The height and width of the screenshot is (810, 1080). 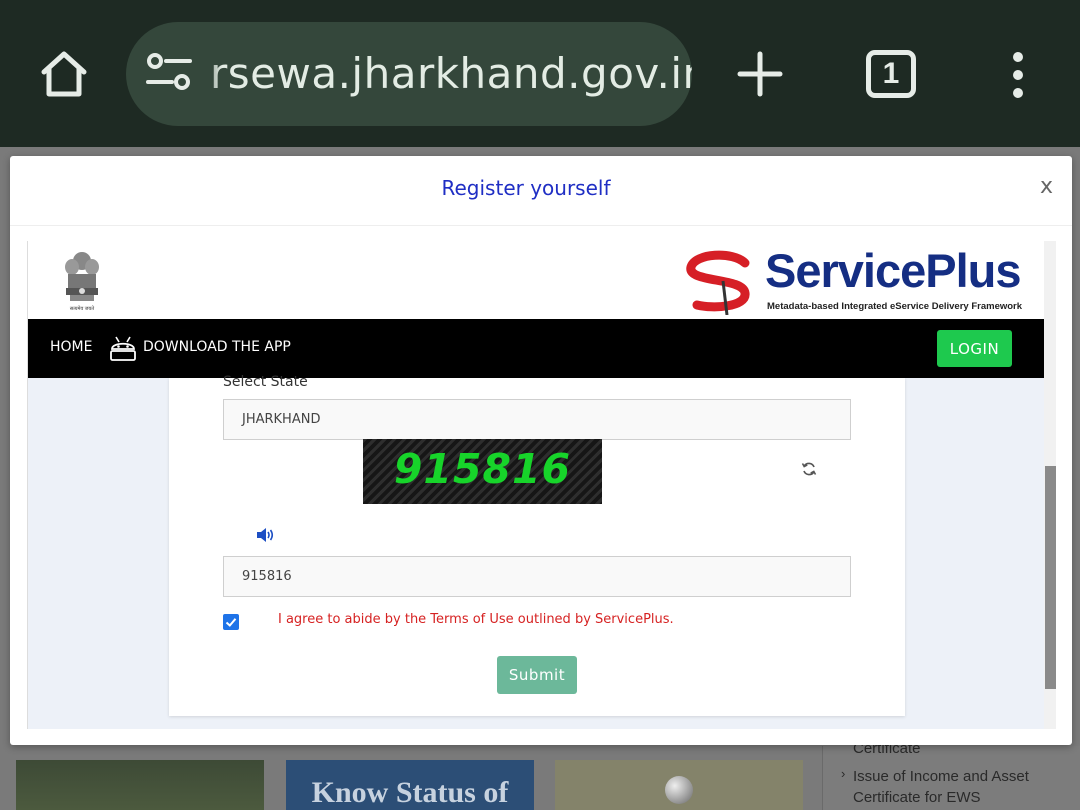 I want to click on download-app-label: DOWNLOAD THE APP, so click(x=217, y=347).